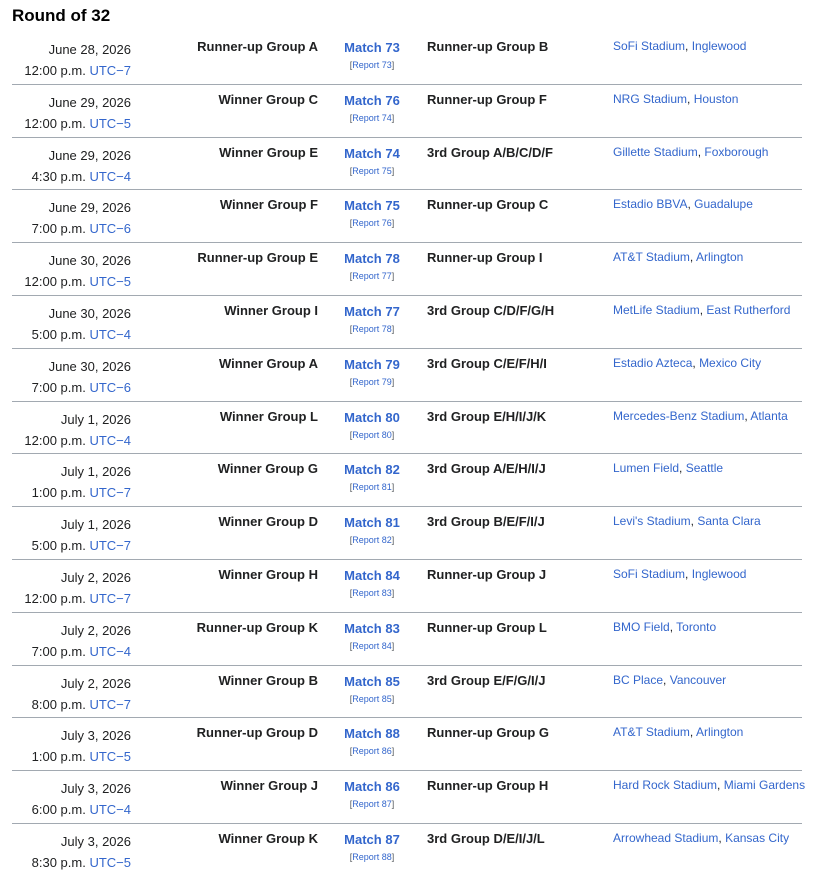  Describe the element at coordinates (678, 416) in the screenshot. I see `stadium-link: Mercedes-Benz Stadium` at that location.